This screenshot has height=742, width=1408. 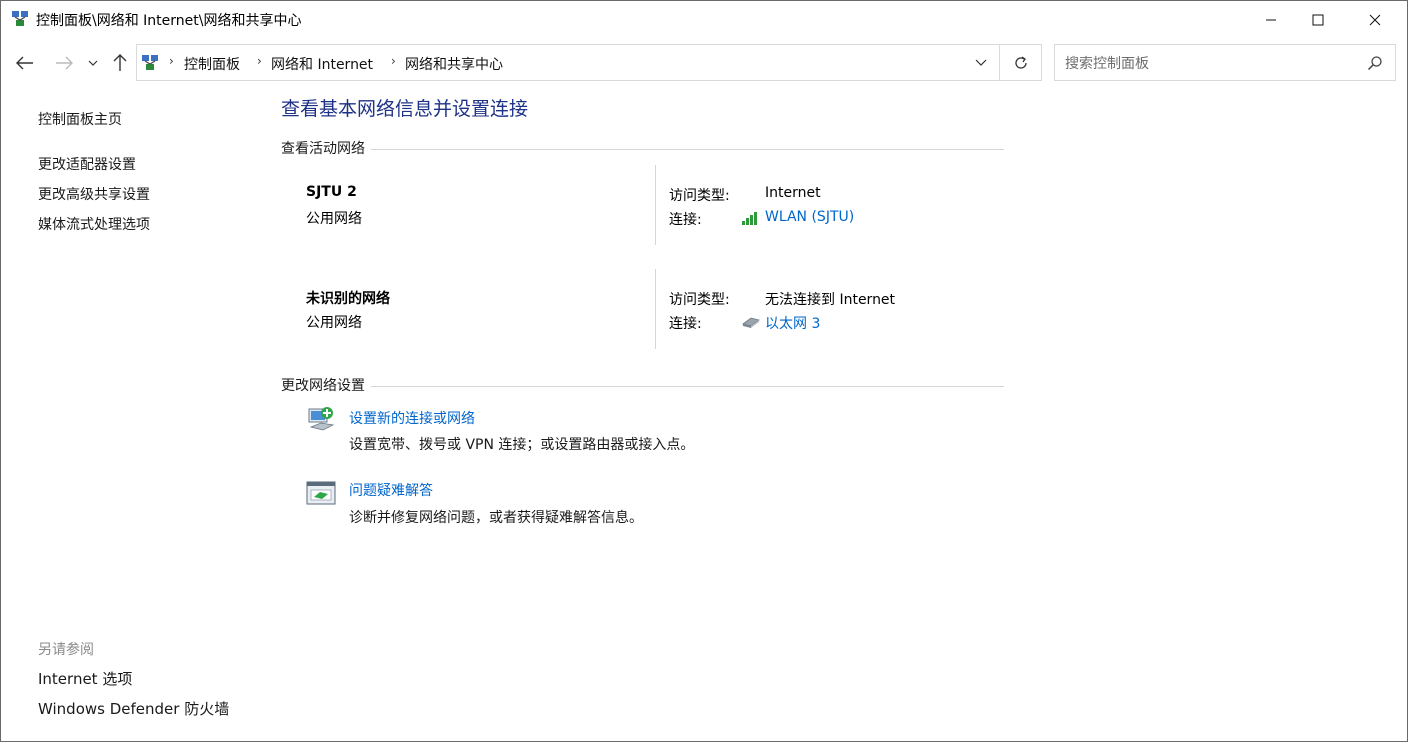 I want to click on refresh-icon, so click(x=1021, y=62).